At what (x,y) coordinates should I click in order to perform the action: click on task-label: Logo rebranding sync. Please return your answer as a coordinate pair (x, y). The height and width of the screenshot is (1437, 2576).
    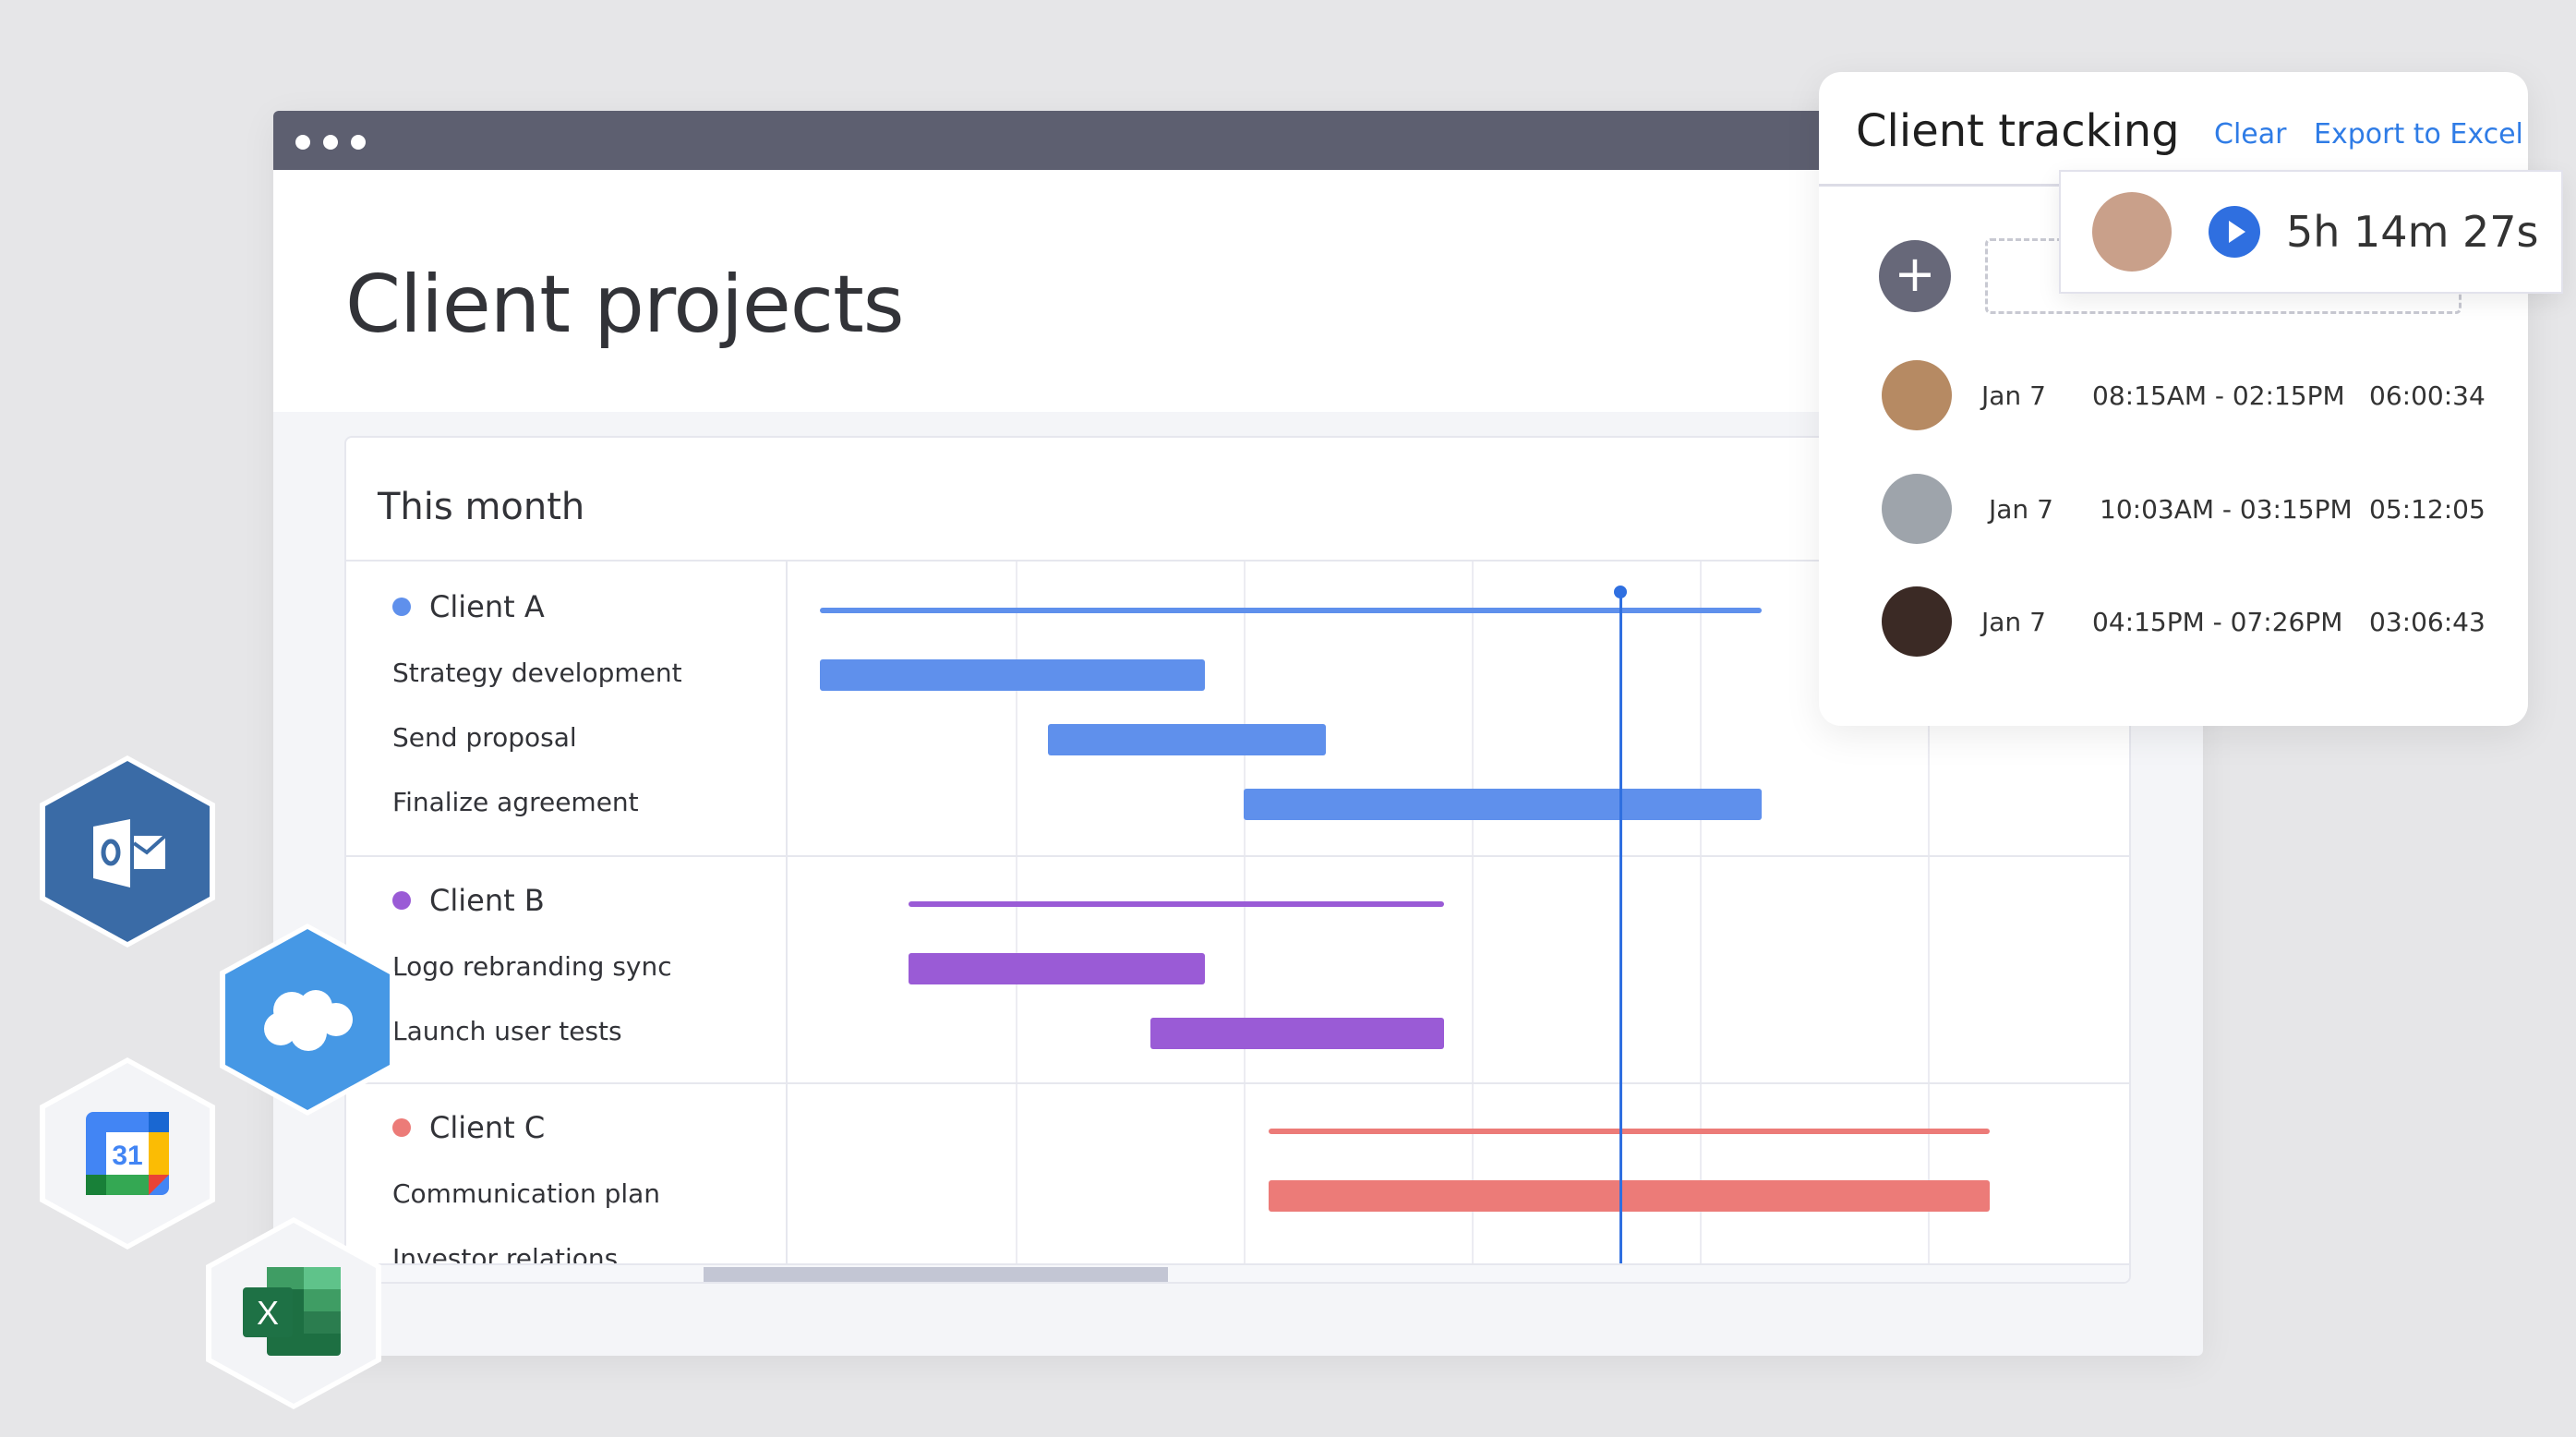
    Looking at the image, I should click on (532, 966).